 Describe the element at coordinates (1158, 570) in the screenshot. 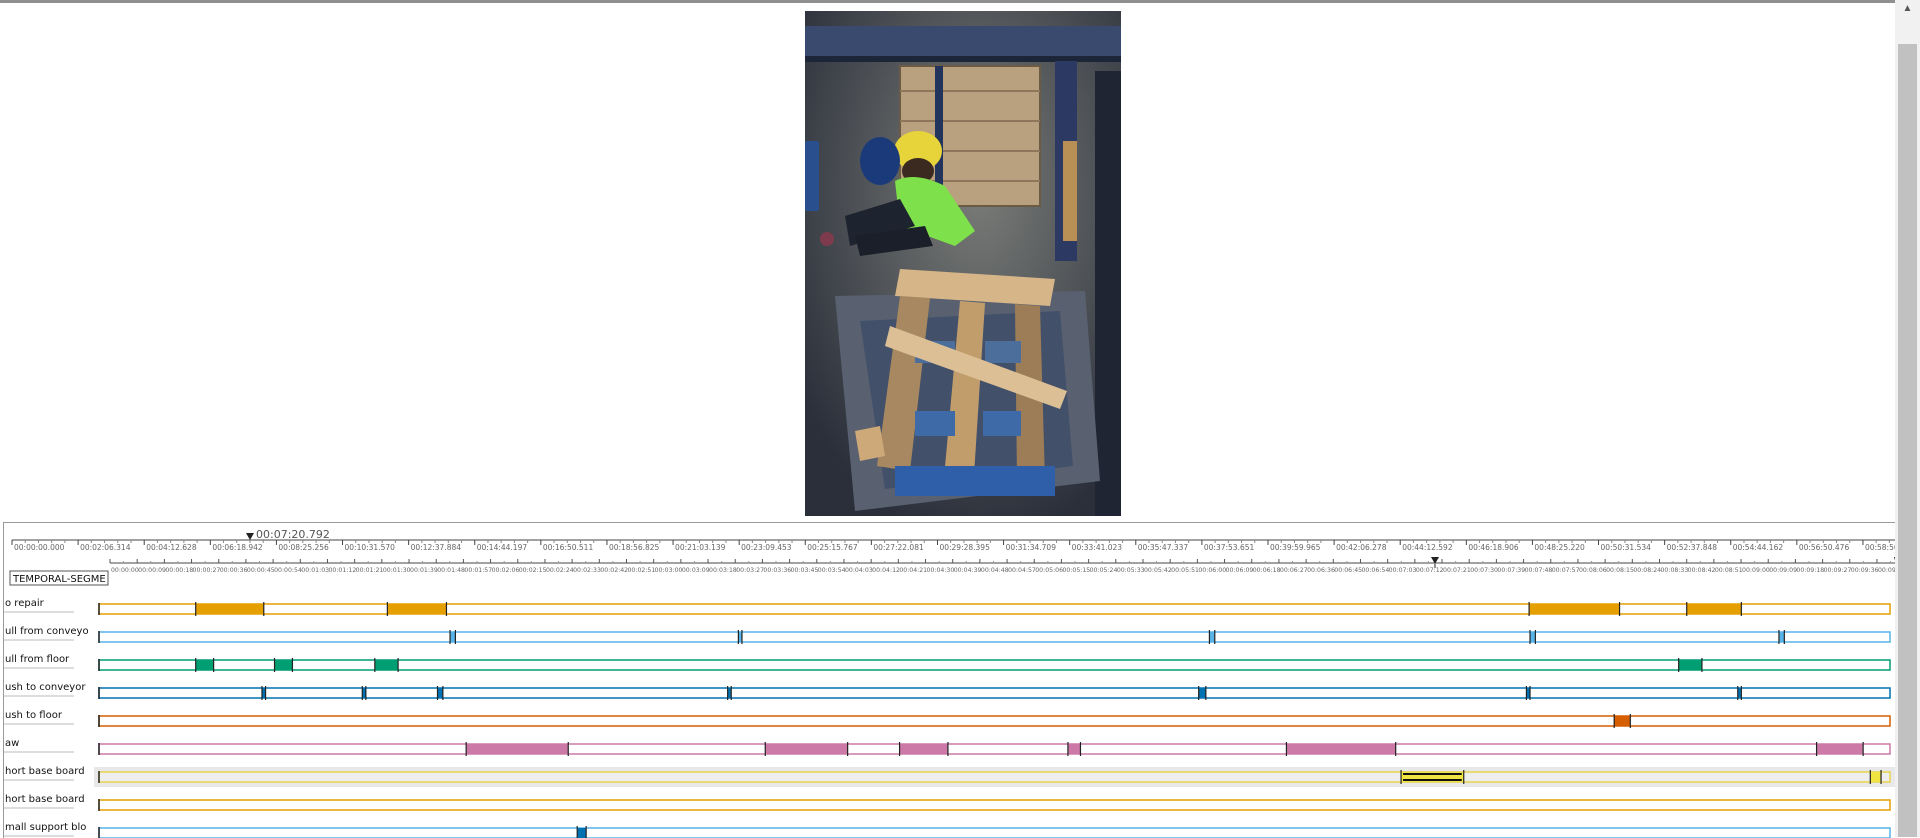

I see `zoom-tick-label: 00:05:42` at that location.